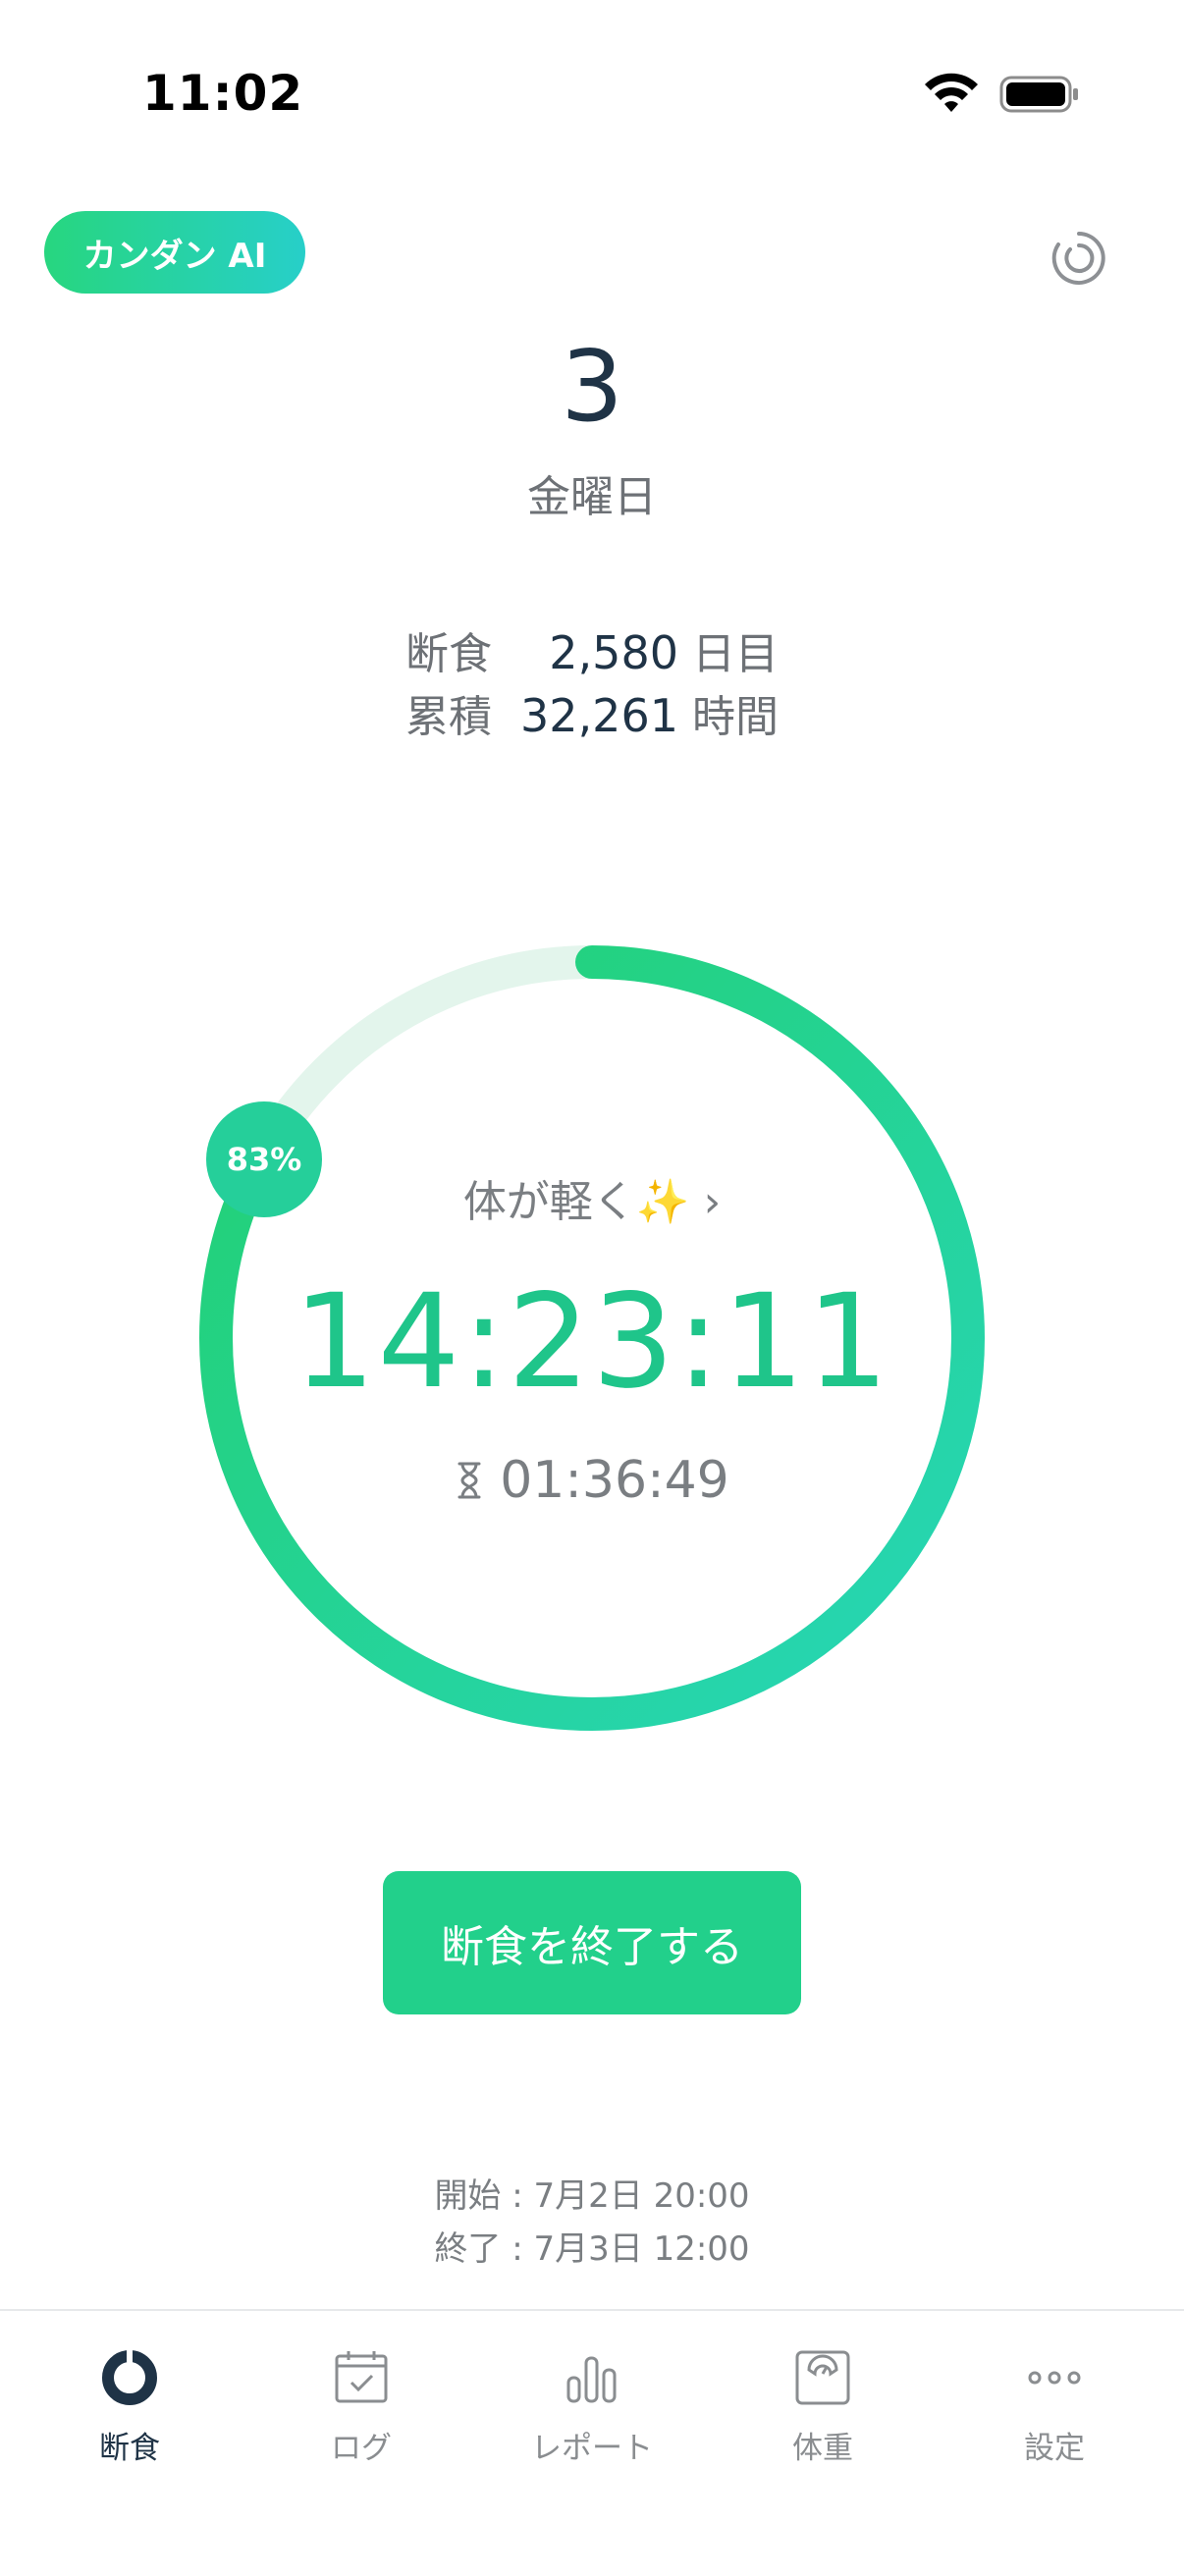 This screenshot has height=2576, width=1184. I want to click on history-icon, so click(1079, 258).